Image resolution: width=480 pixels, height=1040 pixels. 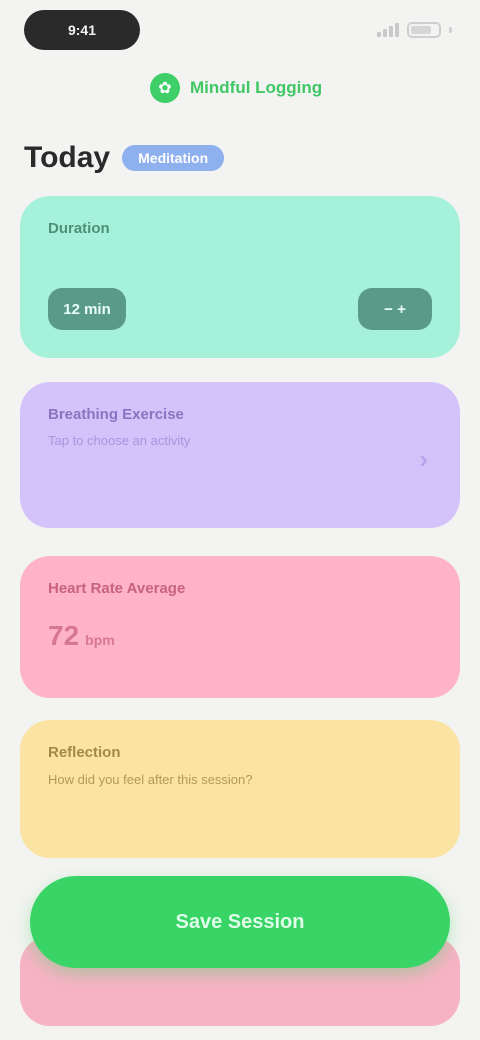 I want to click on heart-rate-label: Heart Rate Average, so click(x=117, y=588).